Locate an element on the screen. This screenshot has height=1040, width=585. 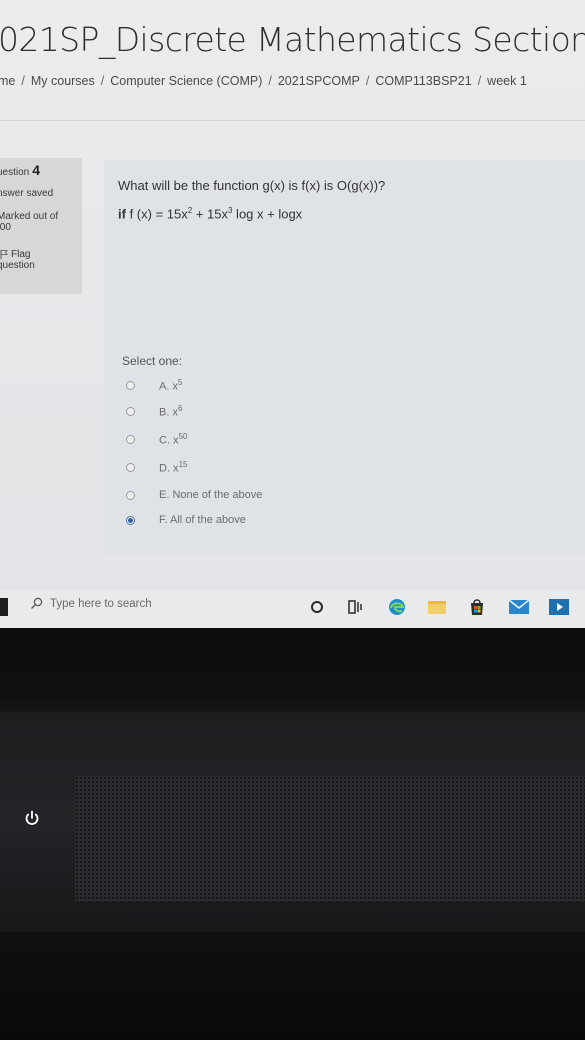
flag-question-link: Flag is located at coordinates (41, 254).